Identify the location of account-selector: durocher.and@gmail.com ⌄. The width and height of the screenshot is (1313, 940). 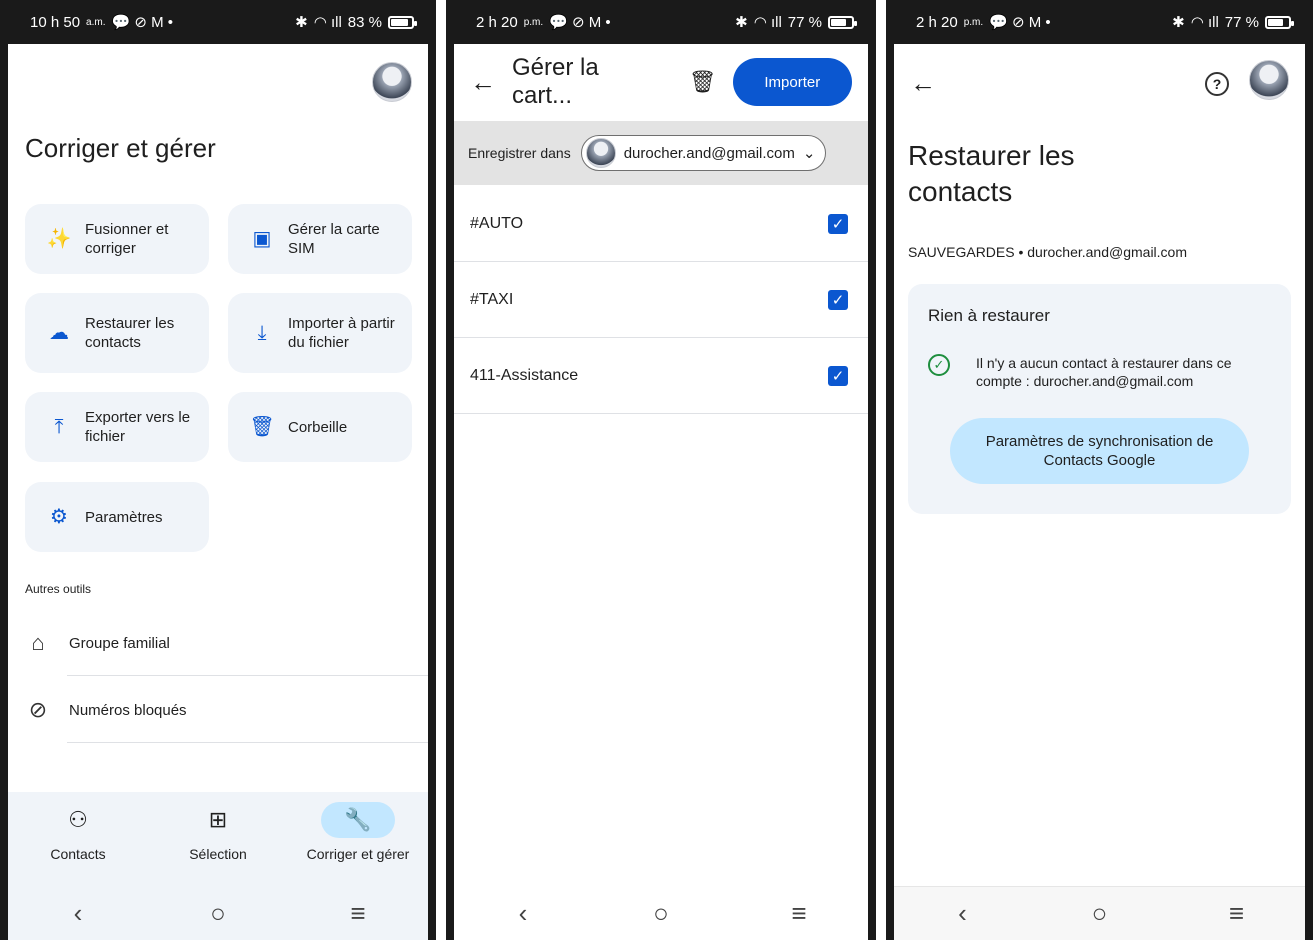
(703, 153).